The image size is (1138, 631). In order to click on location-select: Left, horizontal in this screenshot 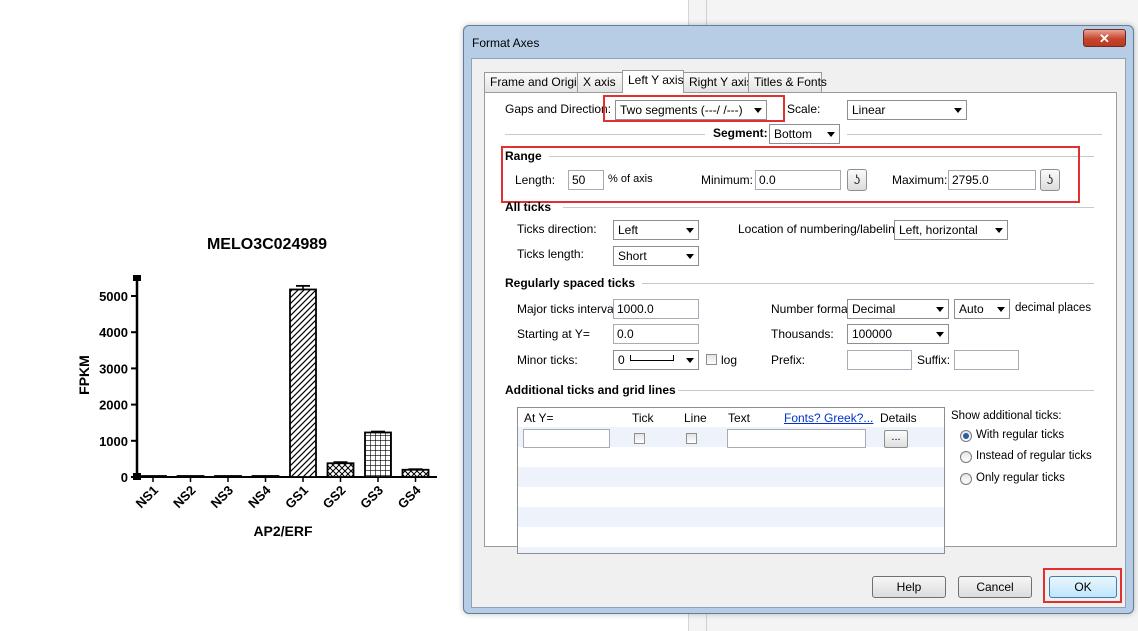, I will do `click(951, 230)`.